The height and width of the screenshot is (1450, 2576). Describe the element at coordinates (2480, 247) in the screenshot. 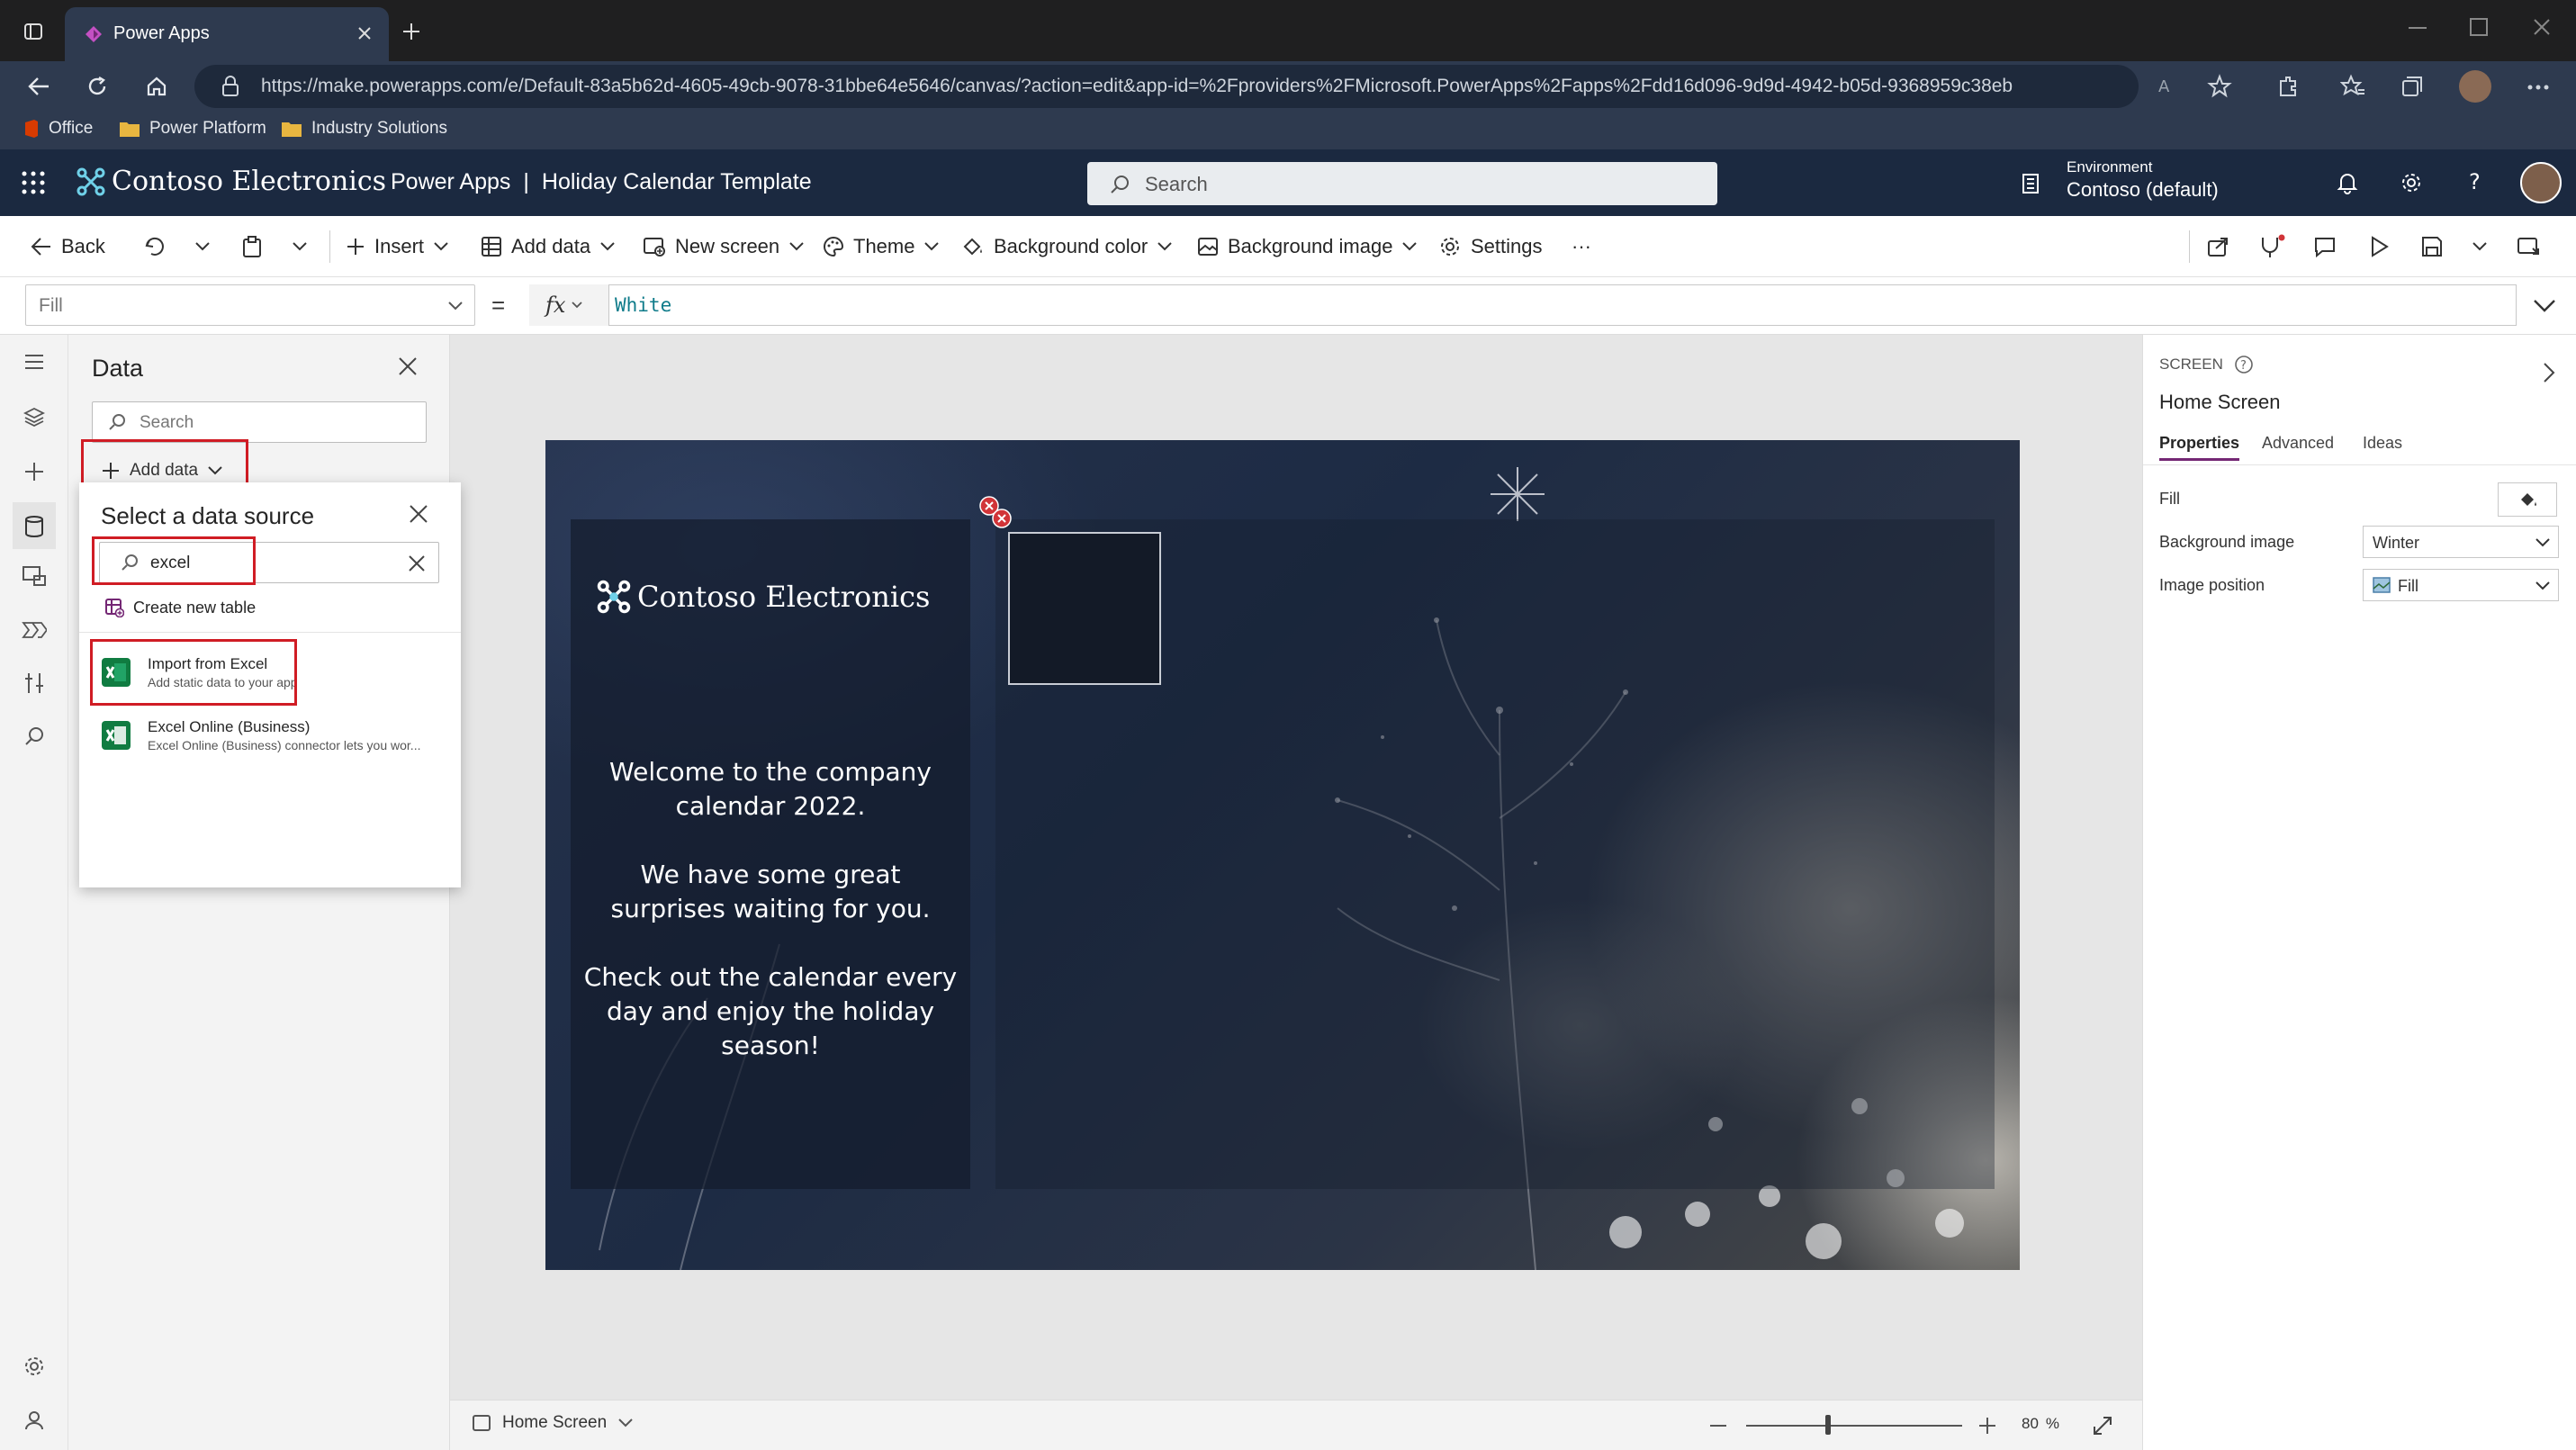

I see `save-dropdown-chevron-icon` at that location.